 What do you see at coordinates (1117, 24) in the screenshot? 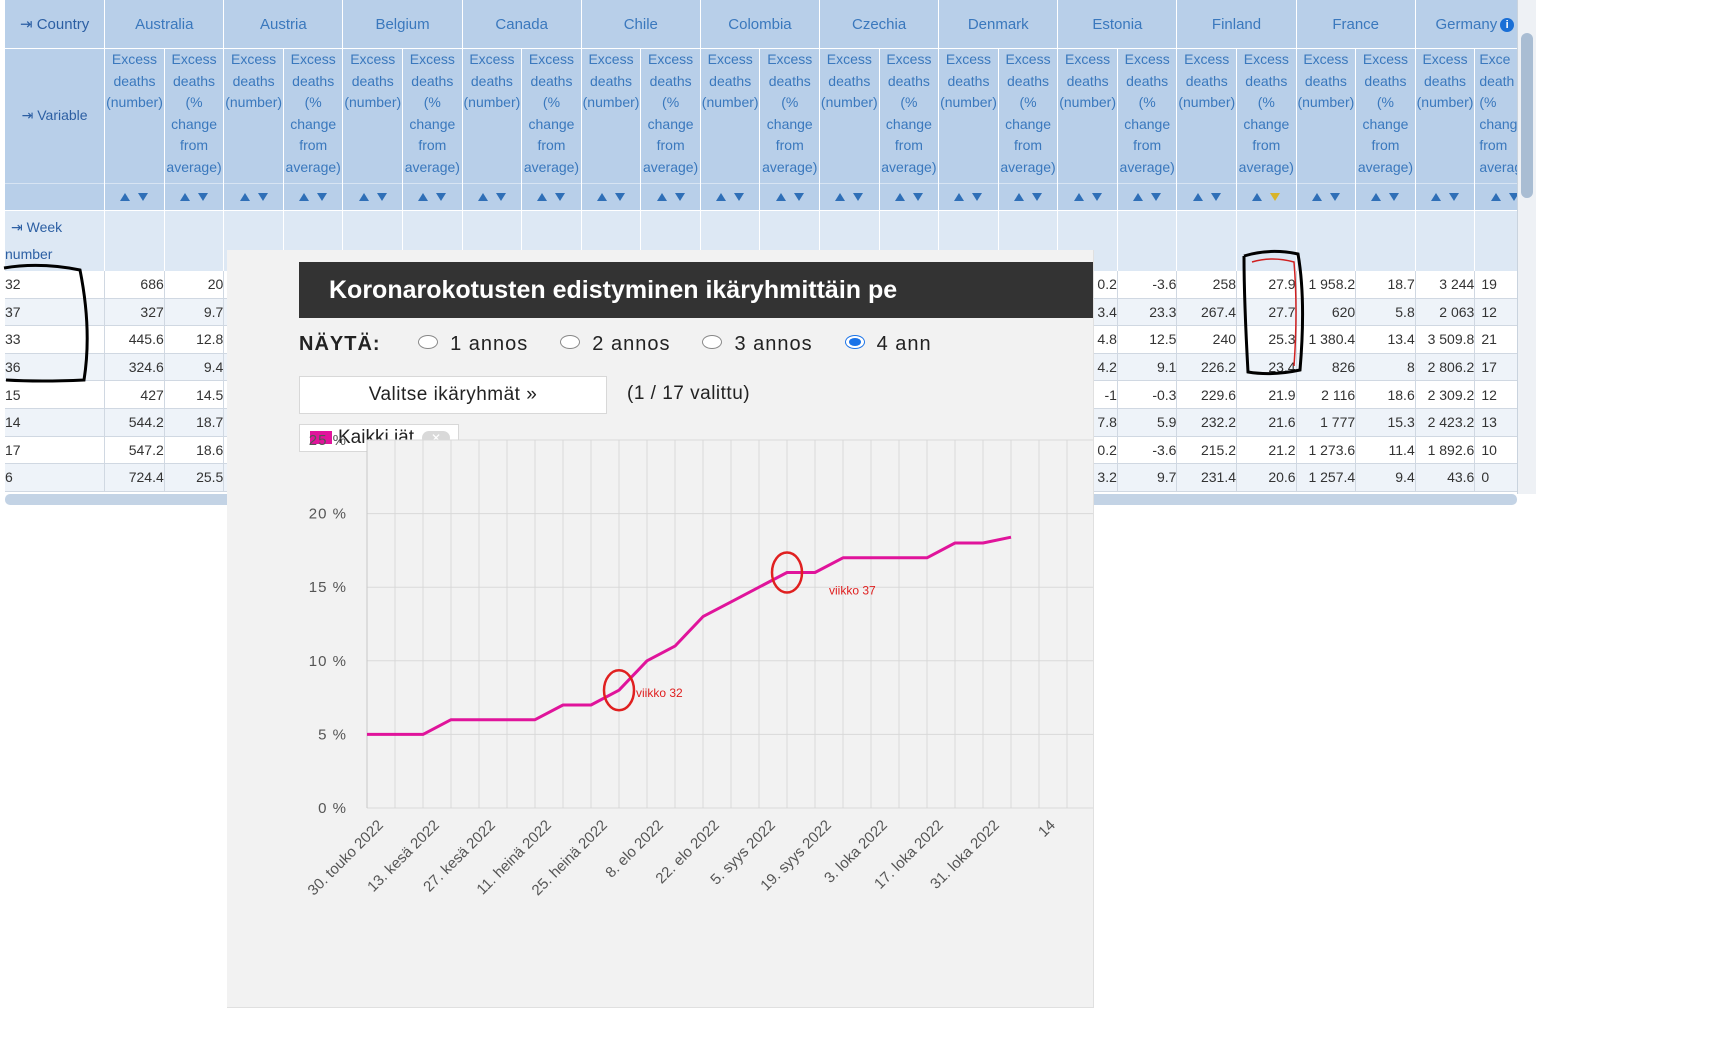
I see `country-header: Estonia` at bounding box center [1117, 24].